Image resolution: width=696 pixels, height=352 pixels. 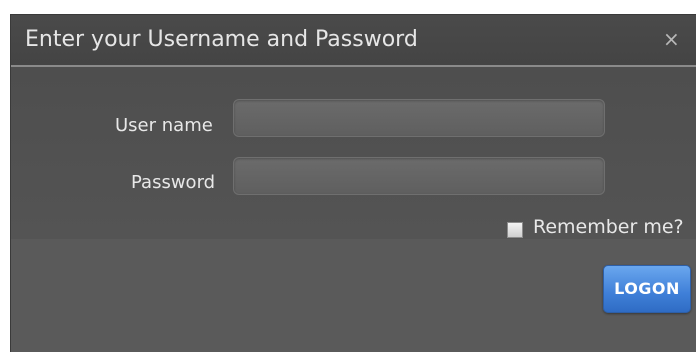 What do you see at coordinates (515, 230) in the screenshot?
I see `remember-me-checkbox` at bounding box center [515, 230].